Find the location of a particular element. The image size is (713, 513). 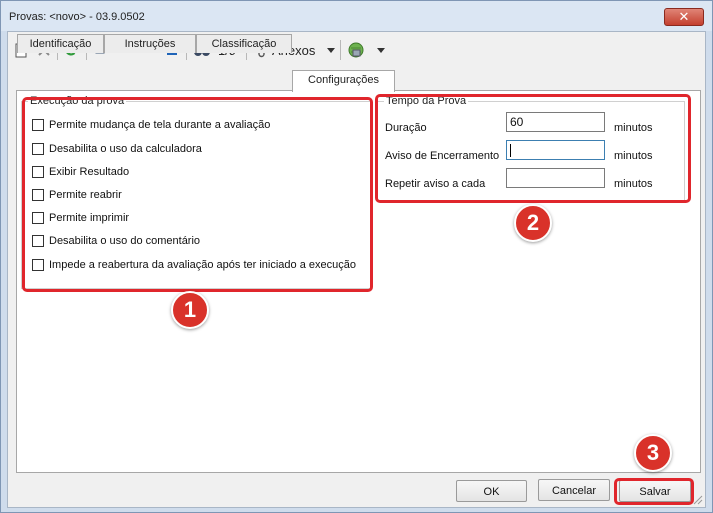

option-permite-reabrir: Permite reabrir is located at coordinates (77, 195).